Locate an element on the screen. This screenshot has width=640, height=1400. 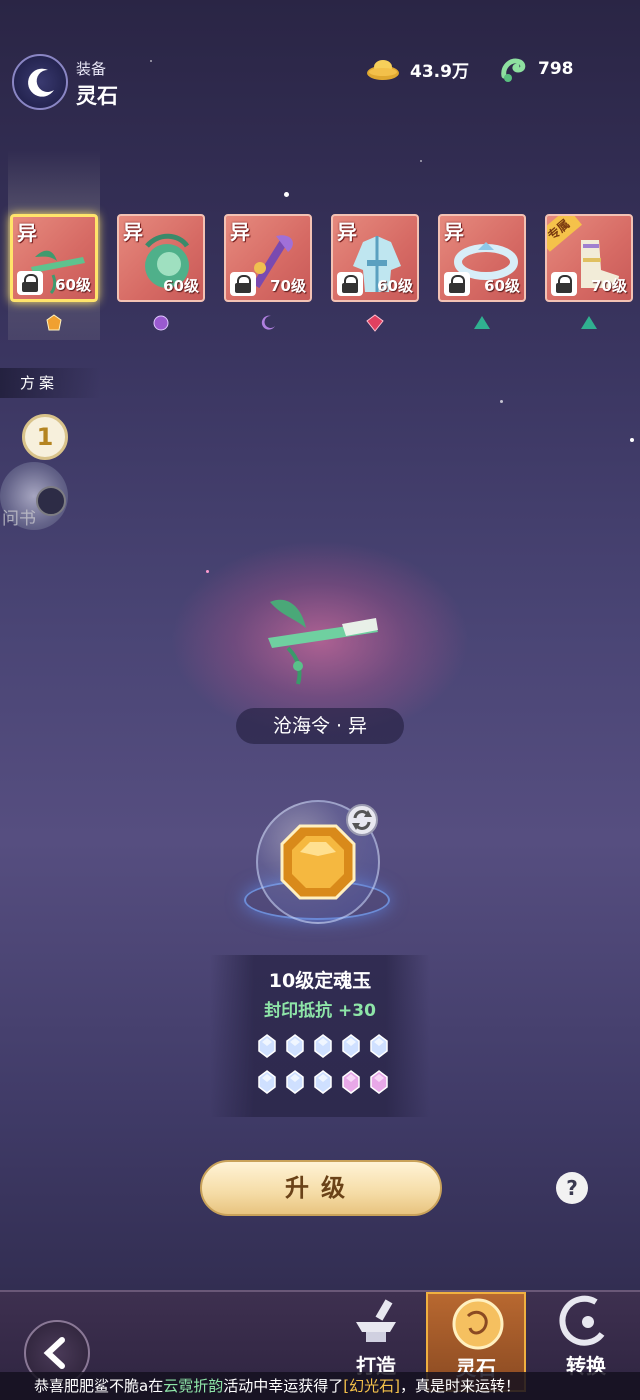
moon-icon is located at coordinates (40, 82).